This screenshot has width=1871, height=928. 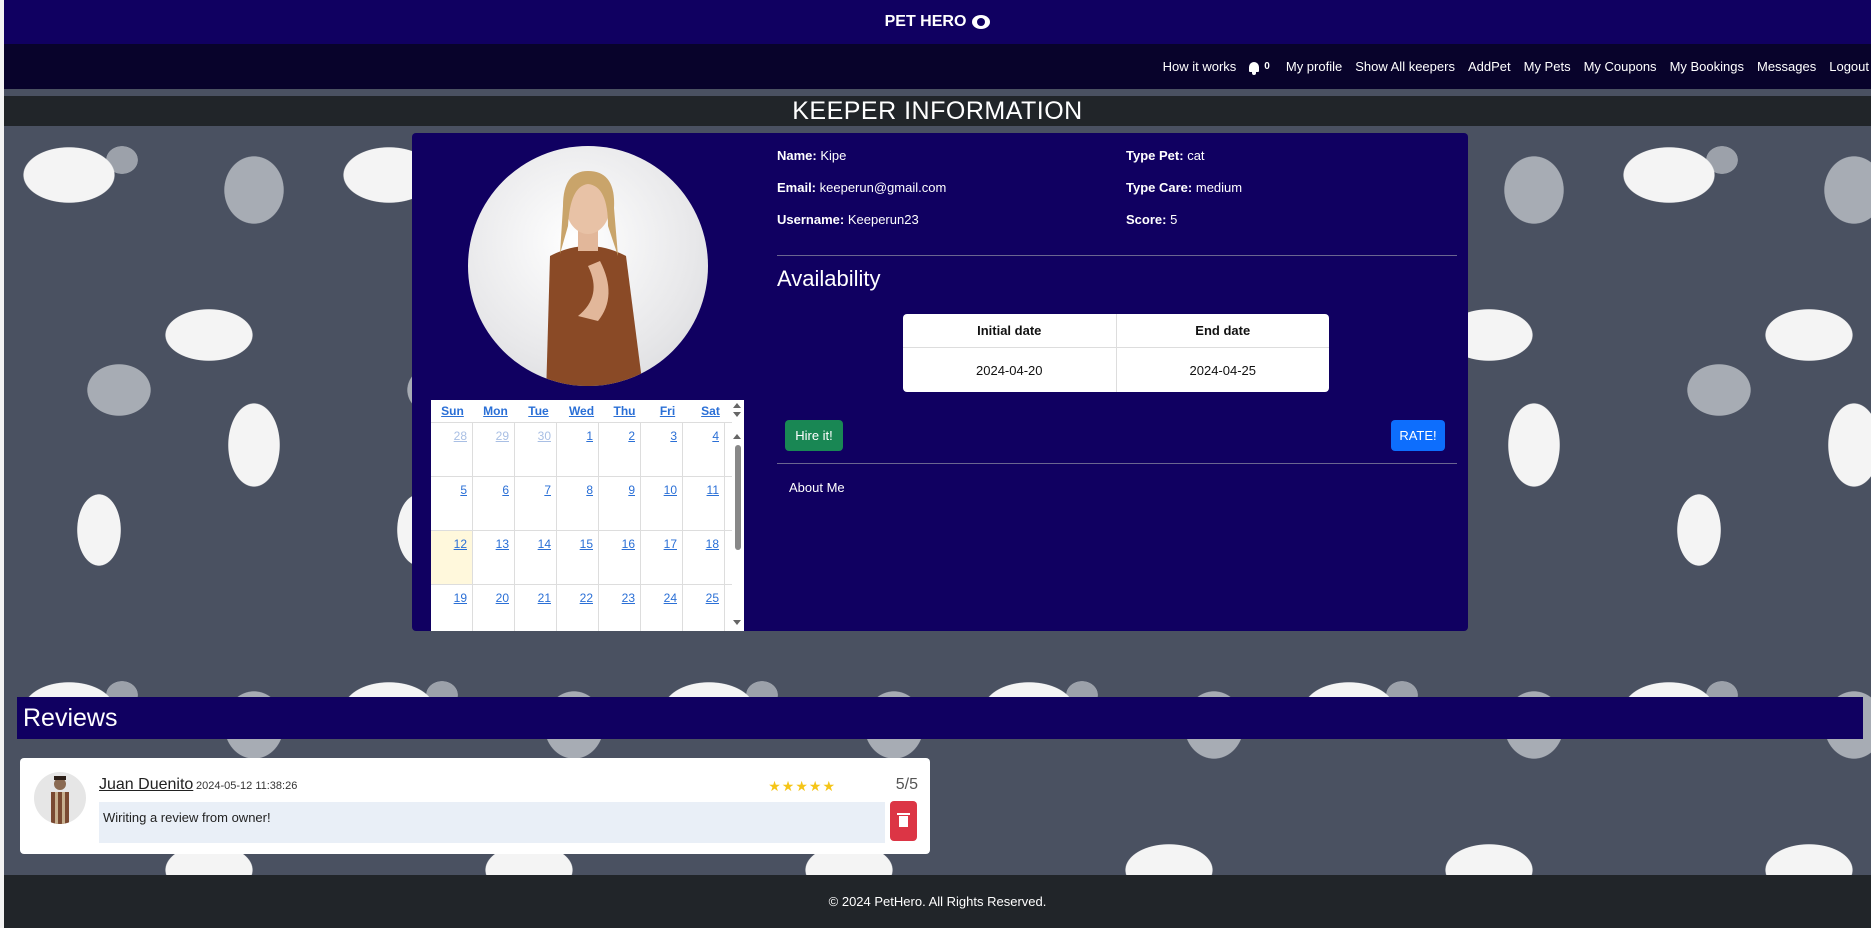 I want to click on score-value: 5, so click(x=1174, y=219).